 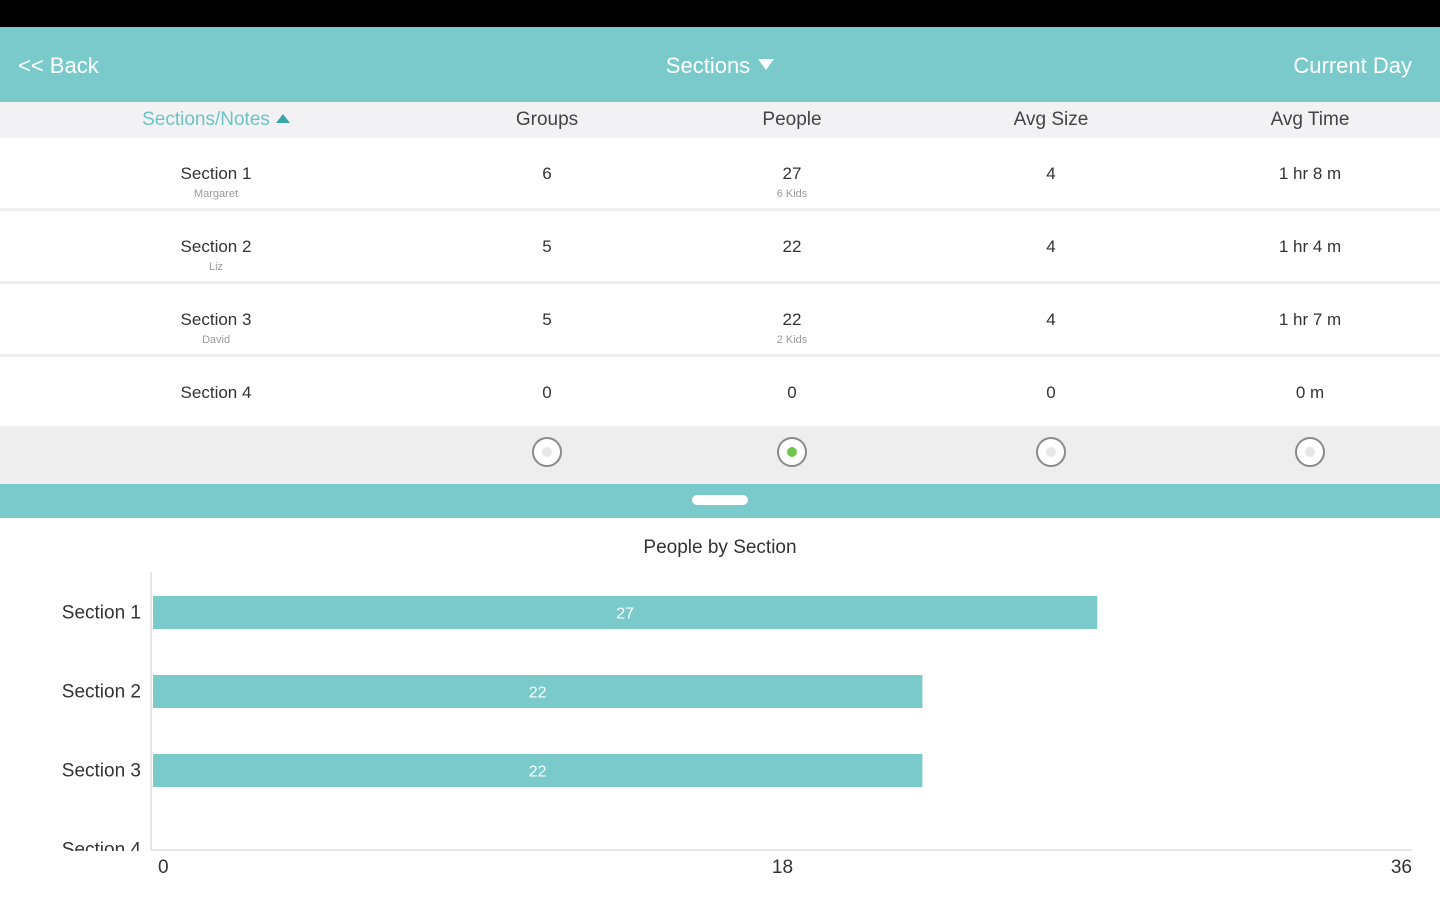 I want to click on sections-dropdown: Sections, so click(x=720, y=66).